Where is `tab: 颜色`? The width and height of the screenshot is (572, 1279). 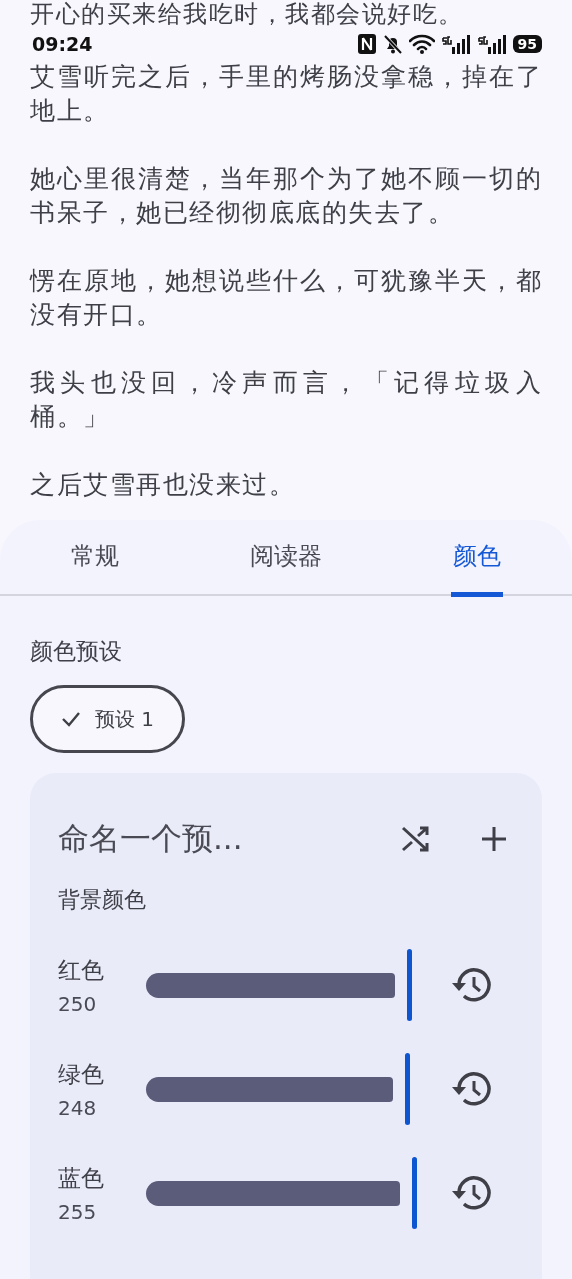
tab: 颜色 is located at coordinates (476, 557).